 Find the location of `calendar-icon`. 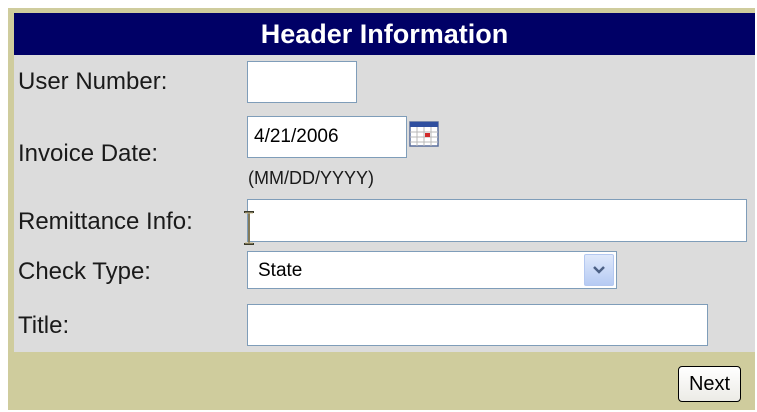

calendar-icon is located at coordinates (424, 134).